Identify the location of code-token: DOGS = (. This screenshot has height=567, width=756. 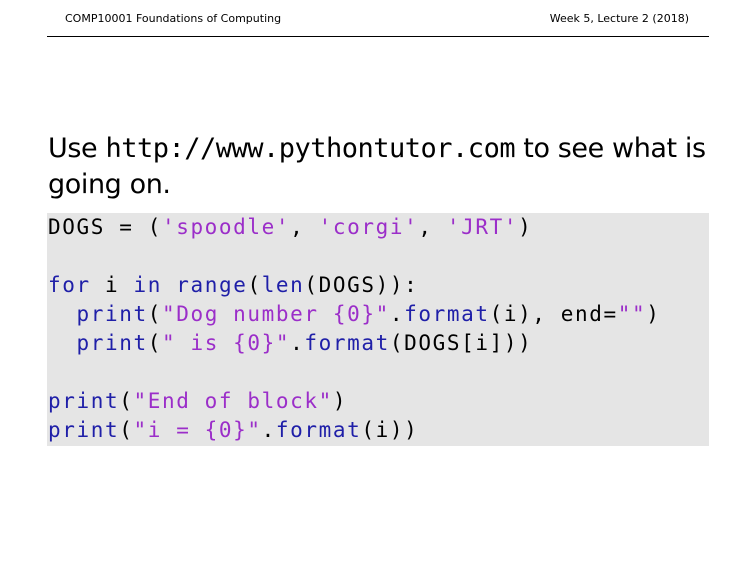
(105, 227).